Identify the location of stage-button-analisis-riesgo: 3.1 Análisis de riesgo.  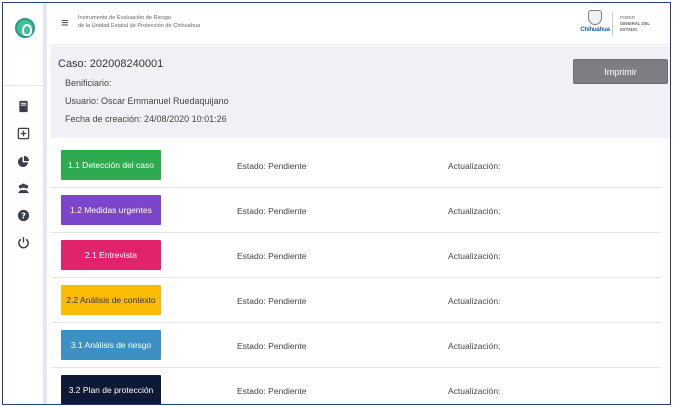
(111, 345).